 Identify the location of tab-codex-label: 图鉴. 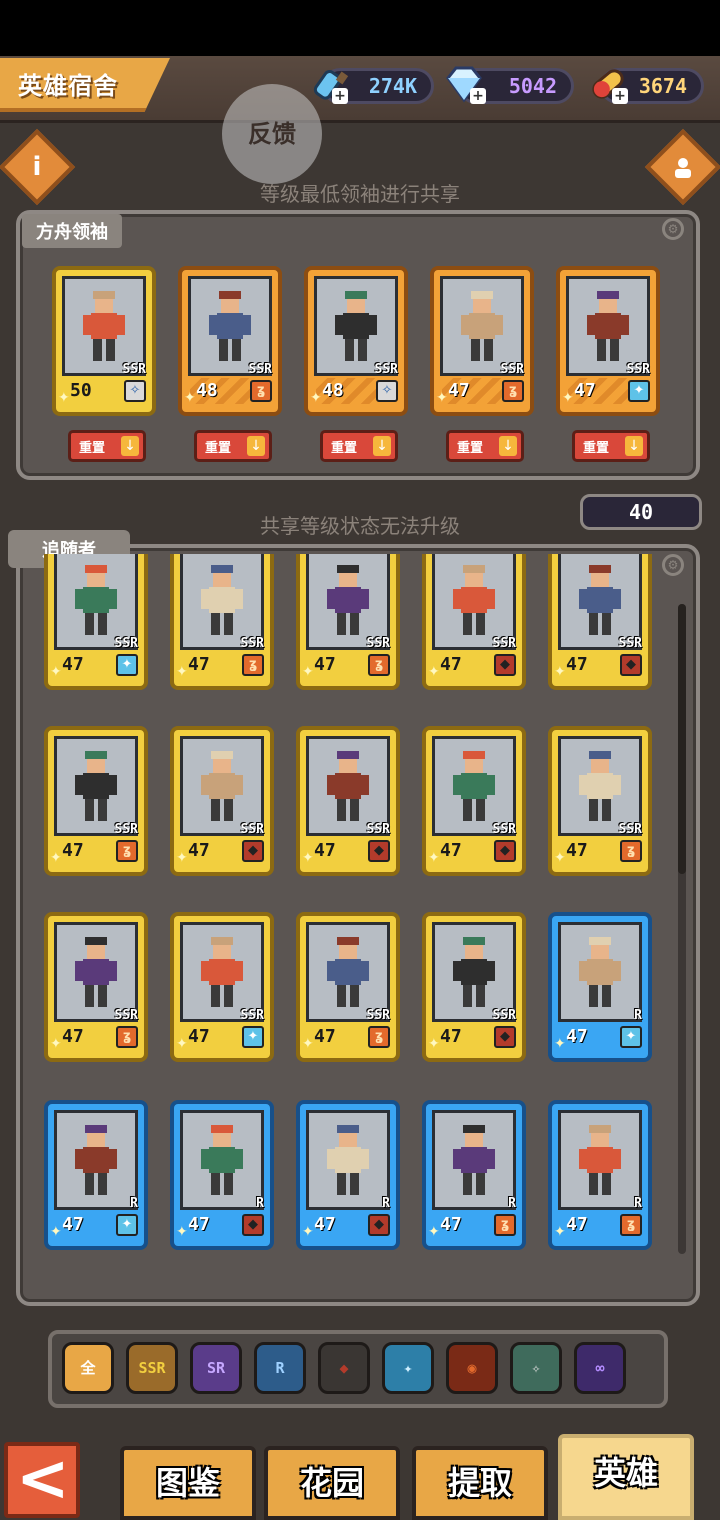
(187, 1483).